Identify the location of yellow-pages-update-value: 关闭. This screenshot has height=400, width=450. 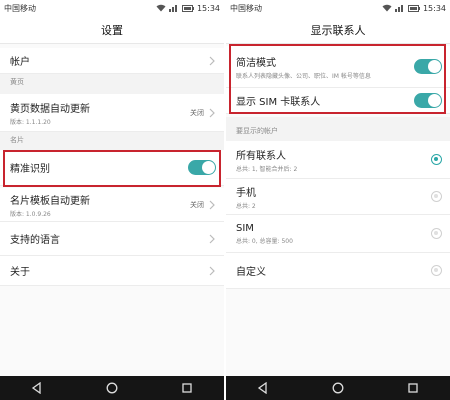
(197, 112).